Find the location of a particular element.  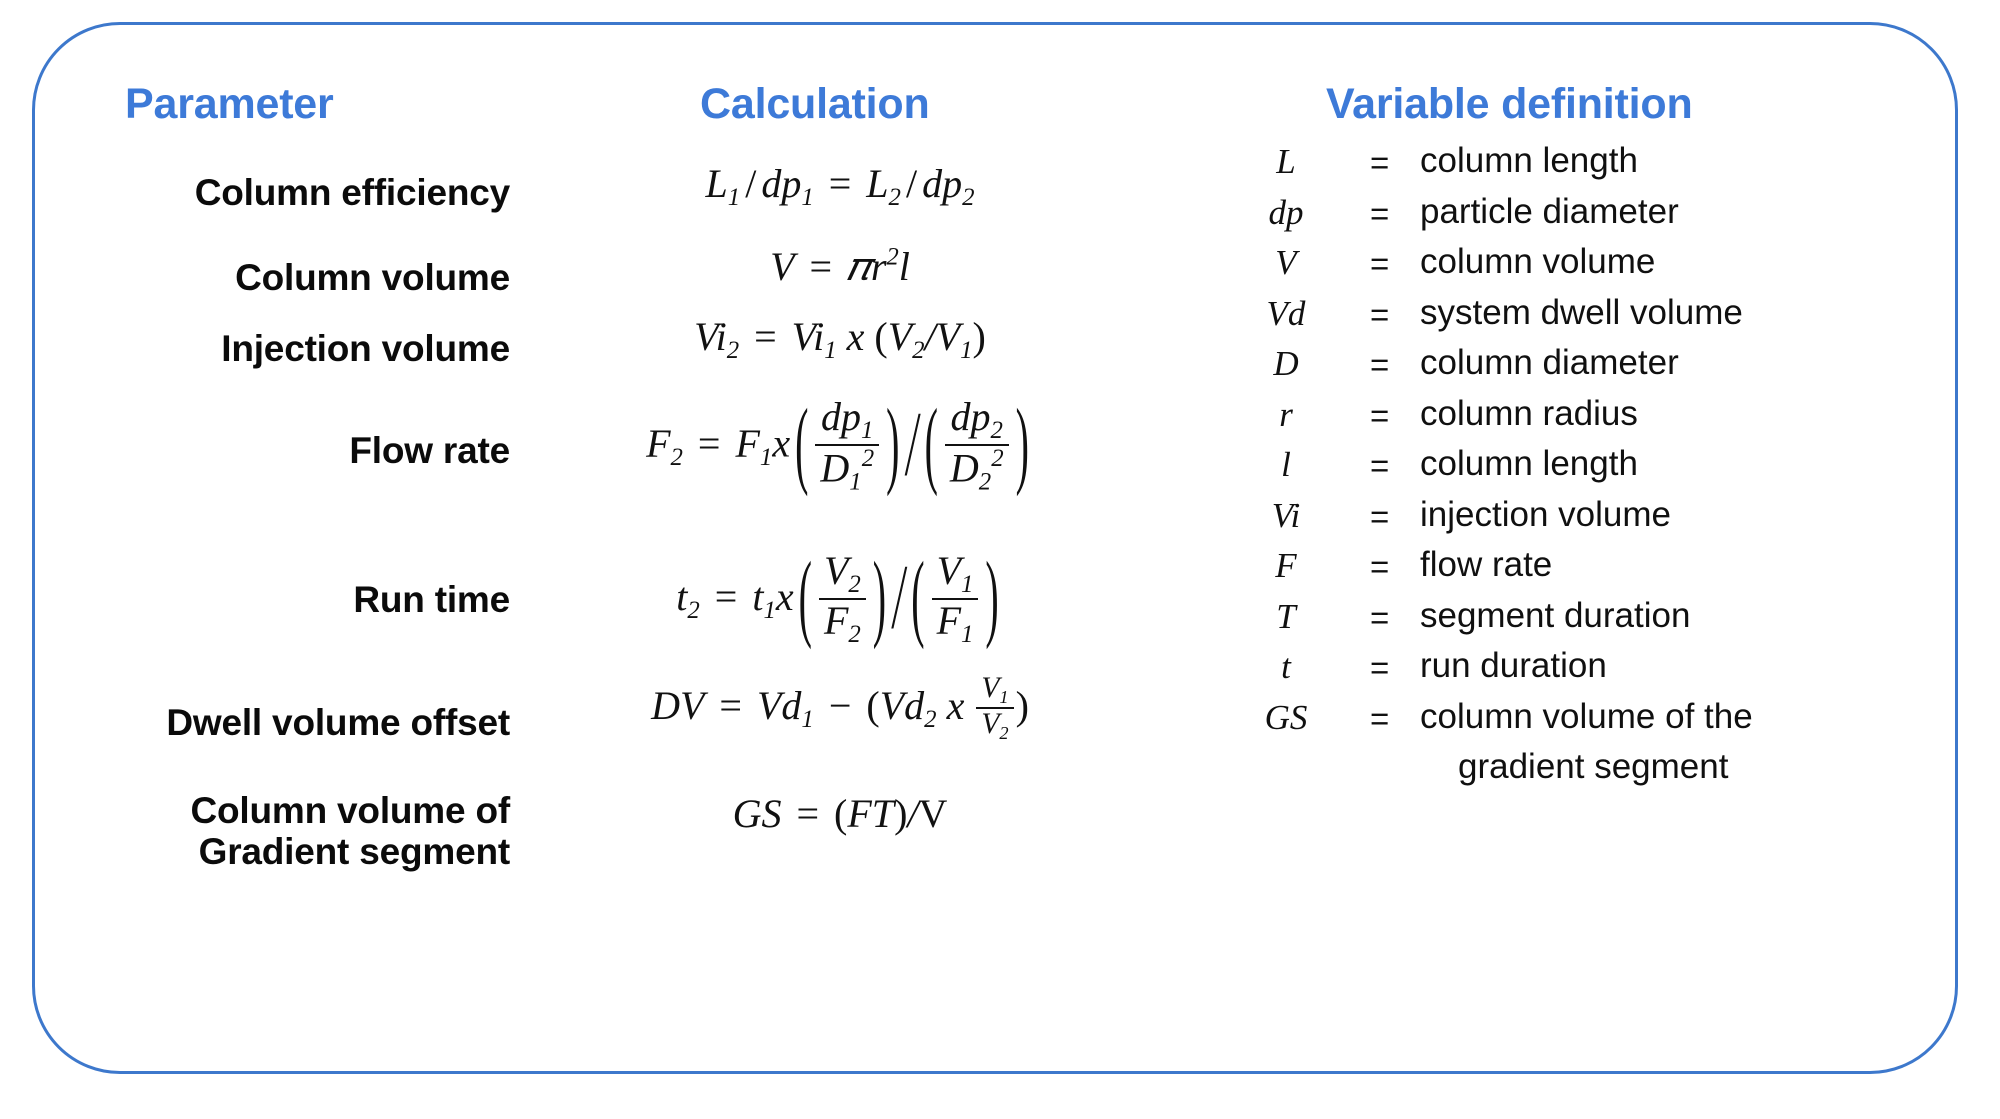

formula-fraction-V1-over-V2: V1 V2 is located at coordinates (995, 707).